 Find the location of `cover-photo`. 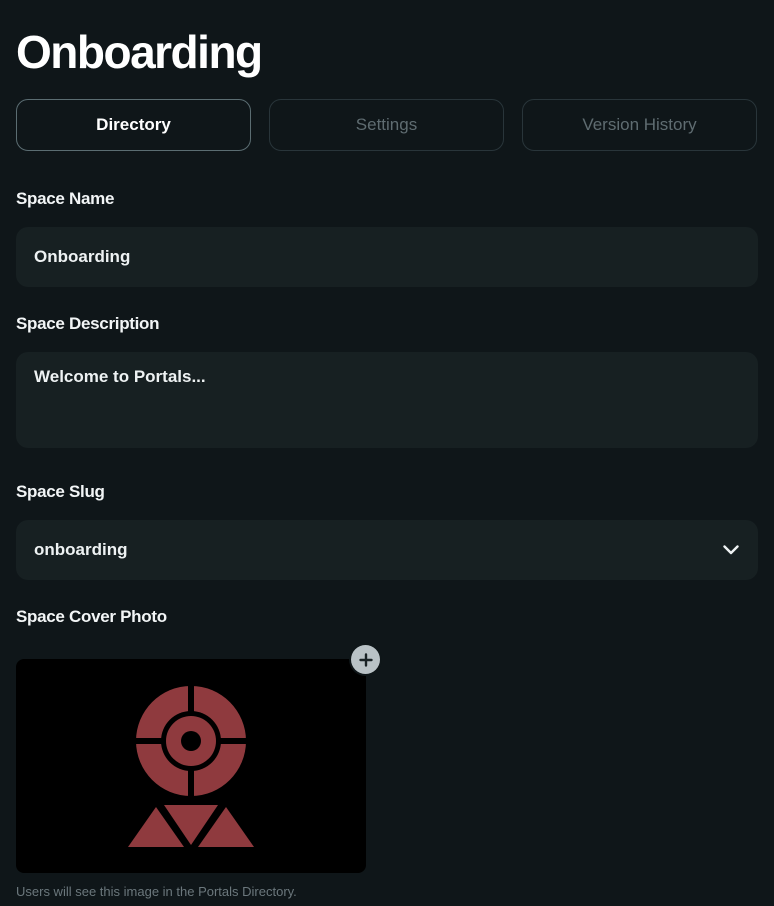

cover-photo is located at coordinates (191, 766).